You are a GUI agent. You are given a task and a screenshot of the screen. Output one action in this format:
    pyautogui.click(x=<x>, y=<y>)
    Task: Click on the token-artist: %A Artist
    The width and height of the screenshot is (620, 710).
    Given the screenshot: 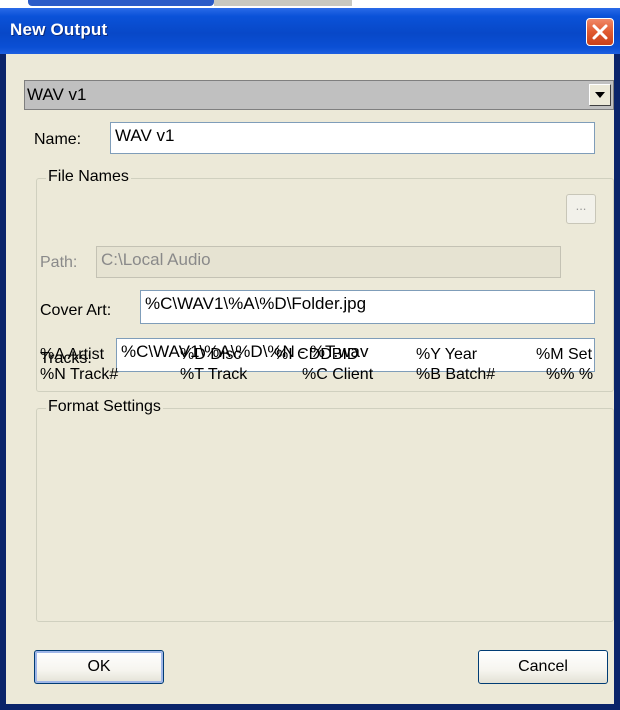 What is the action you would take?
    pyautogui.click(x=72, y=354)
    